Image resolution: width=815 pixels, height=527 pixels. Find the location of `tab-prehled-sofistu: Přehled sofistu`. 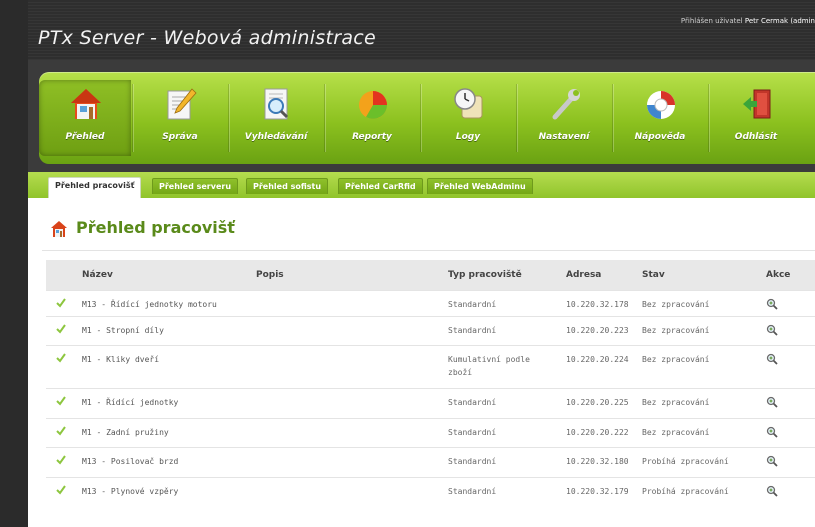

tab-prehled-sofistu: Přehled sofistu is located at coordinates (287, 186).